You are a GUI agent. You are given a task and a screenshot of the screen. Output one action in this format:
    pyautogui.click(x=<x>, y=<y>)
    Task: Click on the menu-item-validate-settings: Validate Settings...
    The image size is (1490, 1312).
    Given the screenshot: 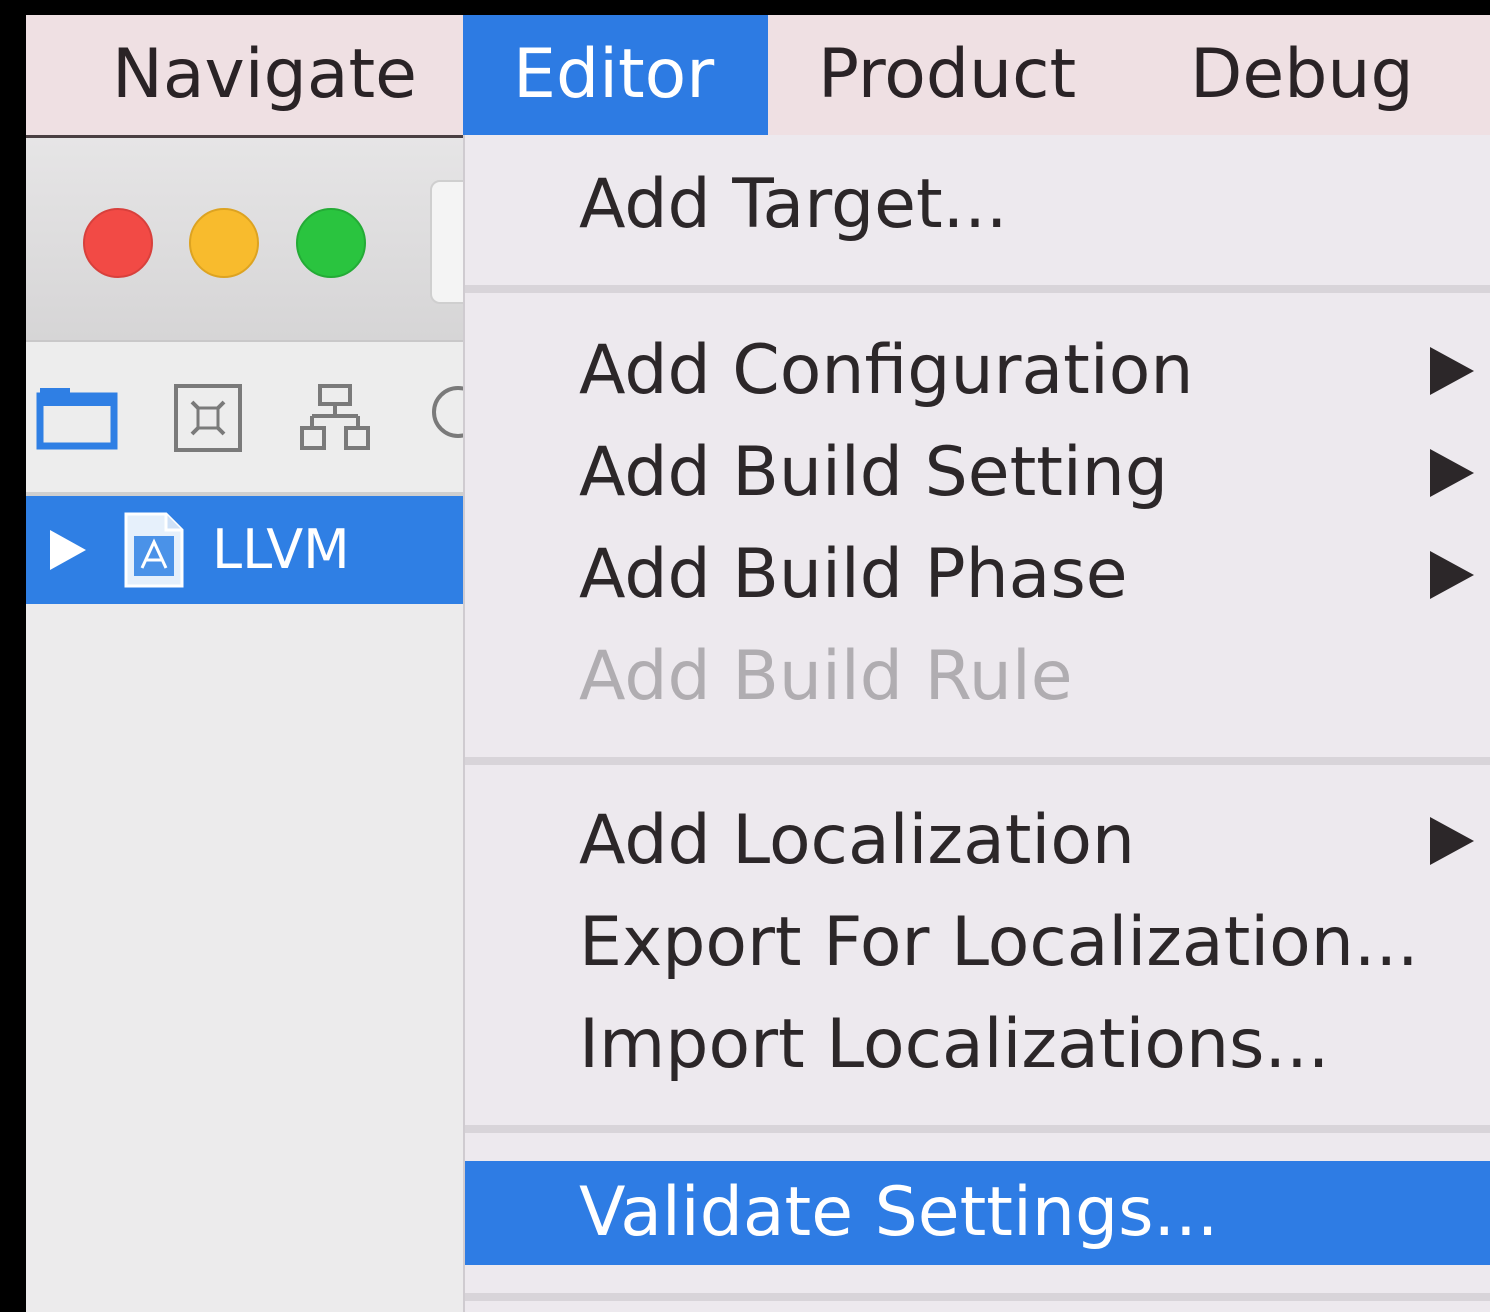 What is the action you would take?
    pyautogui.click(x=977, y=1213)
    